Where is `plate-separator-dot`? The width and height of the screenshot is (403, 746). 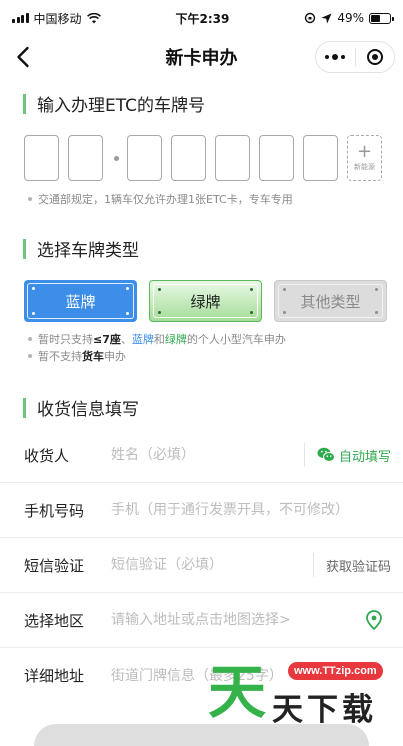 plate-separator-dot is located at coordinates (116, 158).